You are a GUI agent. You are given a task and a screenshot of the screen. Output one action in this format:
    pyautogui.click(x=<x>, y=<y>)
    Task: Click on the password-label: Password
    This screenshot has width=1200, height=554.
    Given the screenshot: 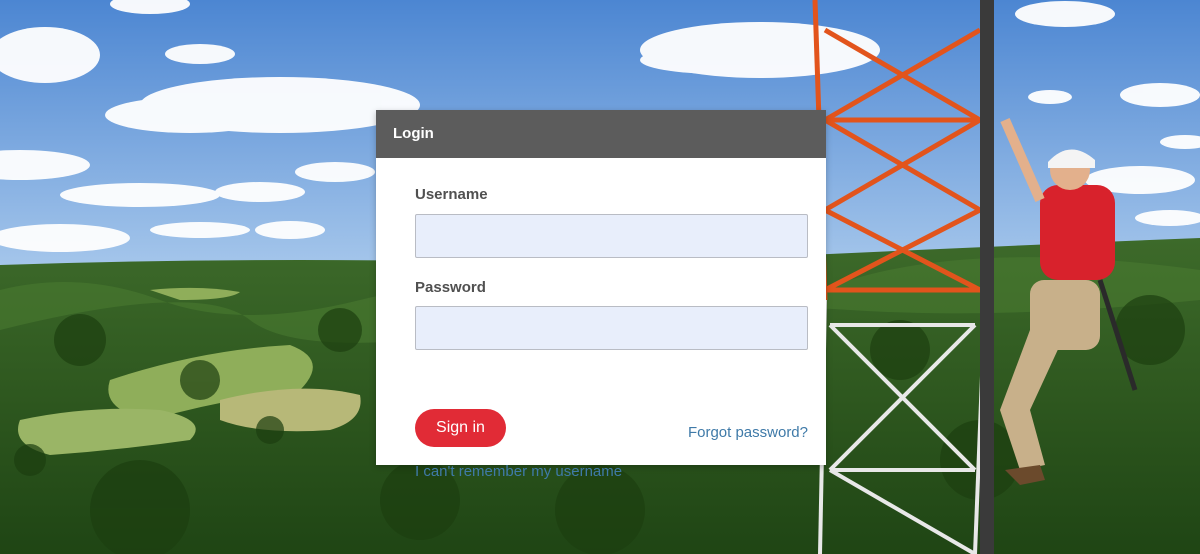 What is the action you would take?
    pyautogui.click(x=450, y=287)
    